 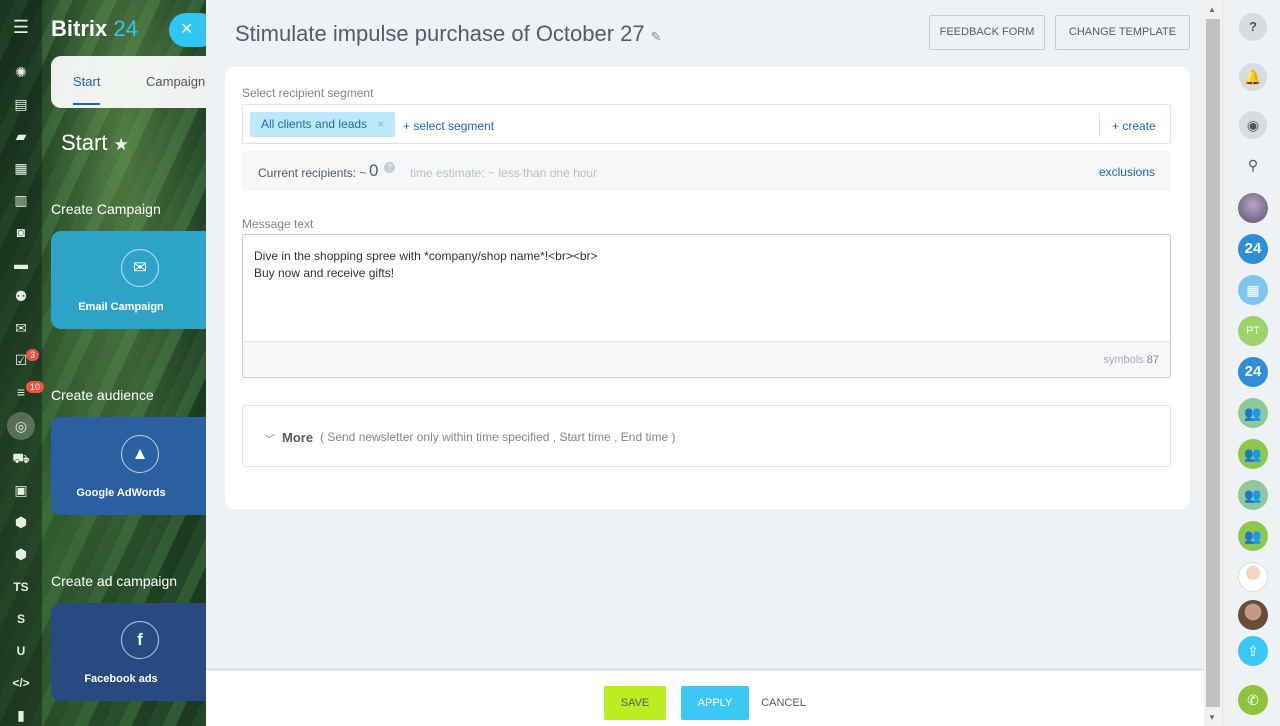 I want to click on create-segment-link: + create, so click(x=1134, y=126).